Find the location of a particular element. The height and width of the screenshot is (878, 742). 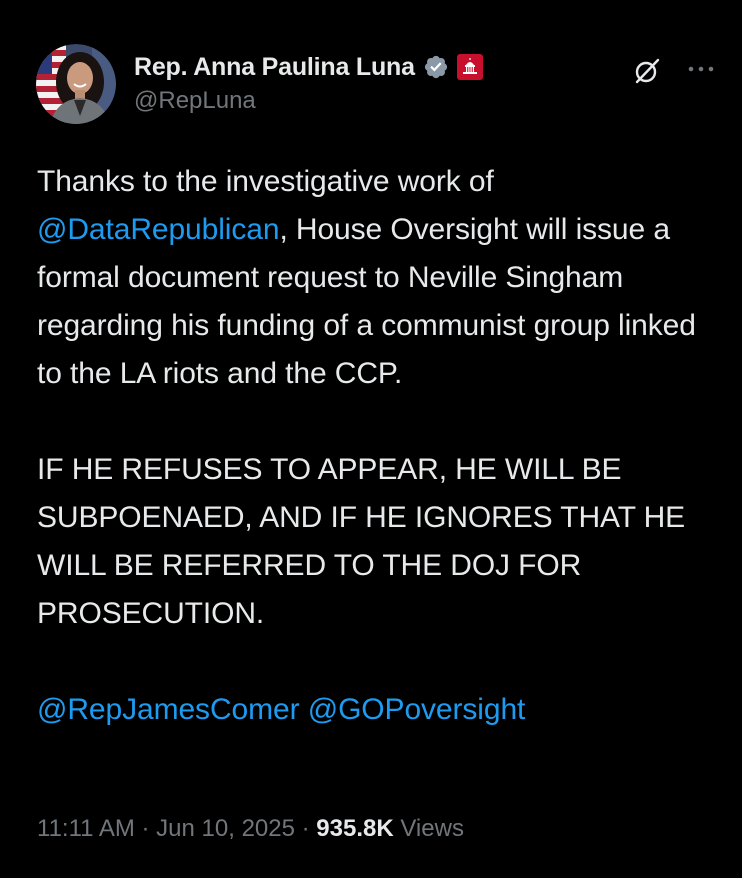

author-display-name: Rep. Anna Paulina Luna is located at coordinates (274, 67).